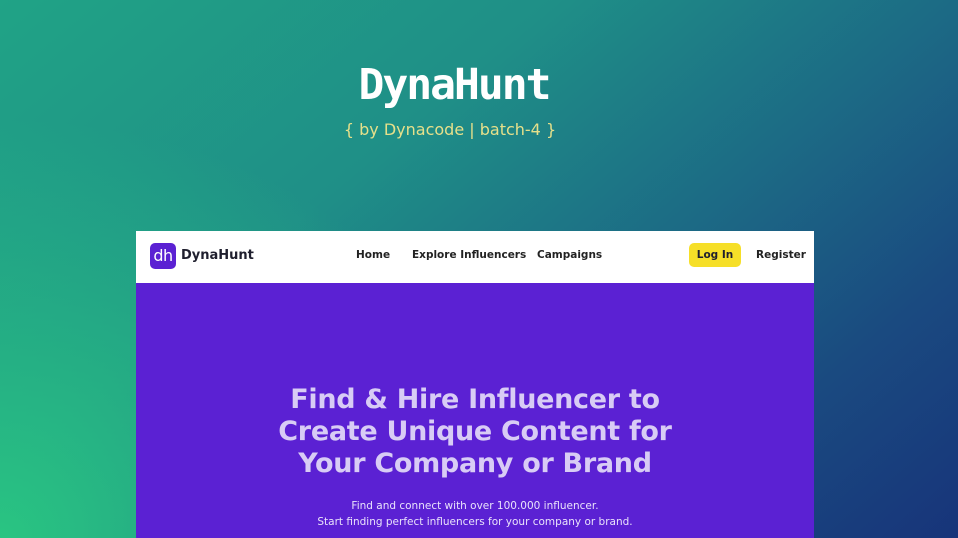 The height and width of the screenshot is (538, 958). Describe the element at coordinates (373, 255) in the screenshot. I see `nav-home-link: Home` at that location.